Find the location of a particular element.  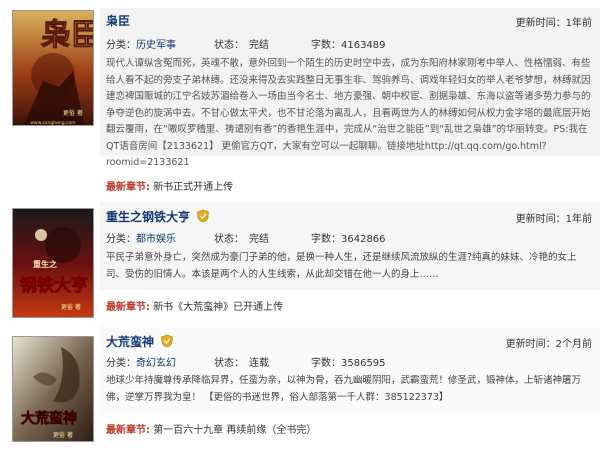

latest-chapter-link: 新书《大荒蛮神》已开通上传 is located at coordinates (218, 307).